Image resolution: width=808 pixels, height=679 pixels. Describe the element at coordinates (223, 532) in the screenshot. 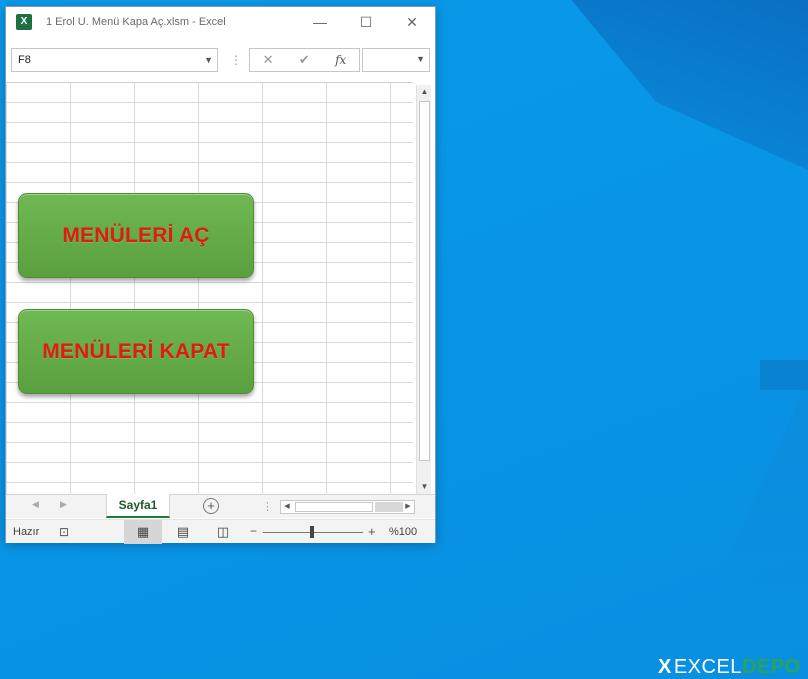

I see `page-break-view-icon: ◫` at that location.